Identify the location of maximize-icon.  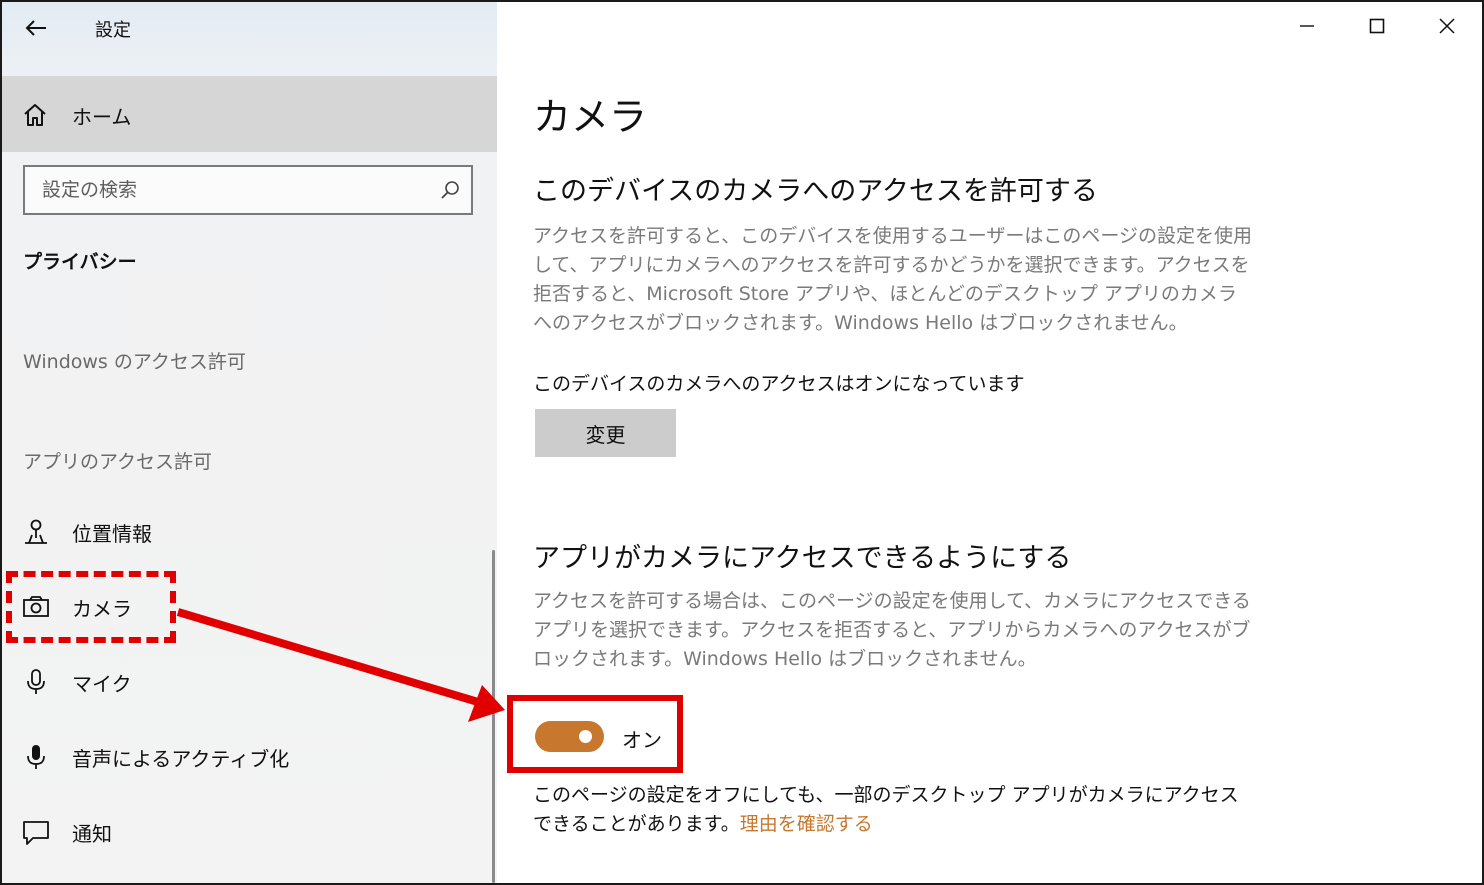
(1377, 26).